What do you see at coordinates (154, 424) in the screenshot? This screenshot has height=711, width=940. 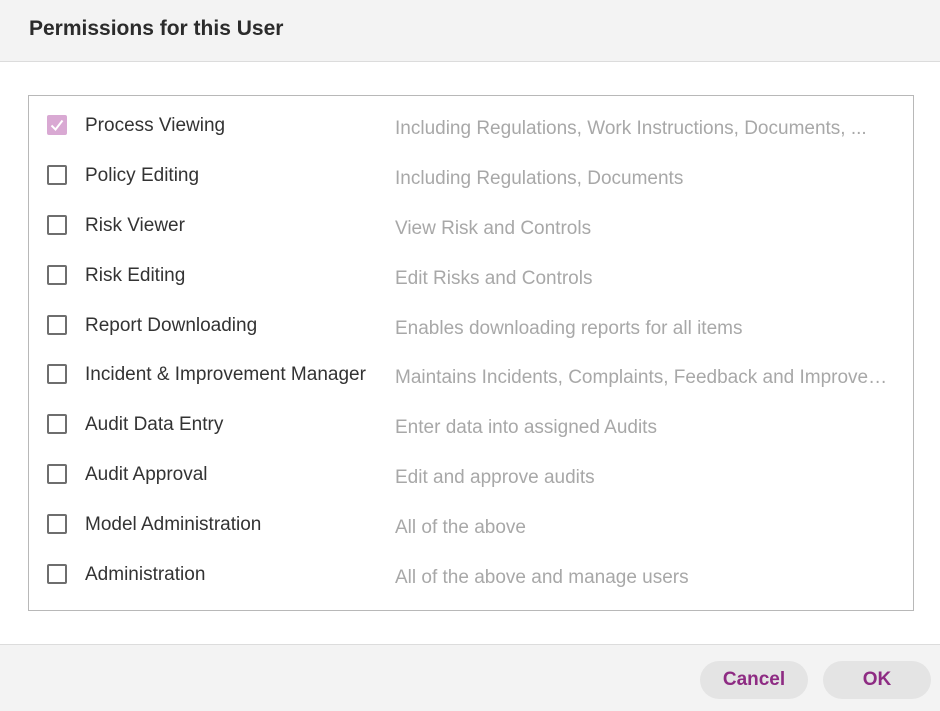 I see `permission-label: Audit Data Entry` at bounding box center [154, 424].